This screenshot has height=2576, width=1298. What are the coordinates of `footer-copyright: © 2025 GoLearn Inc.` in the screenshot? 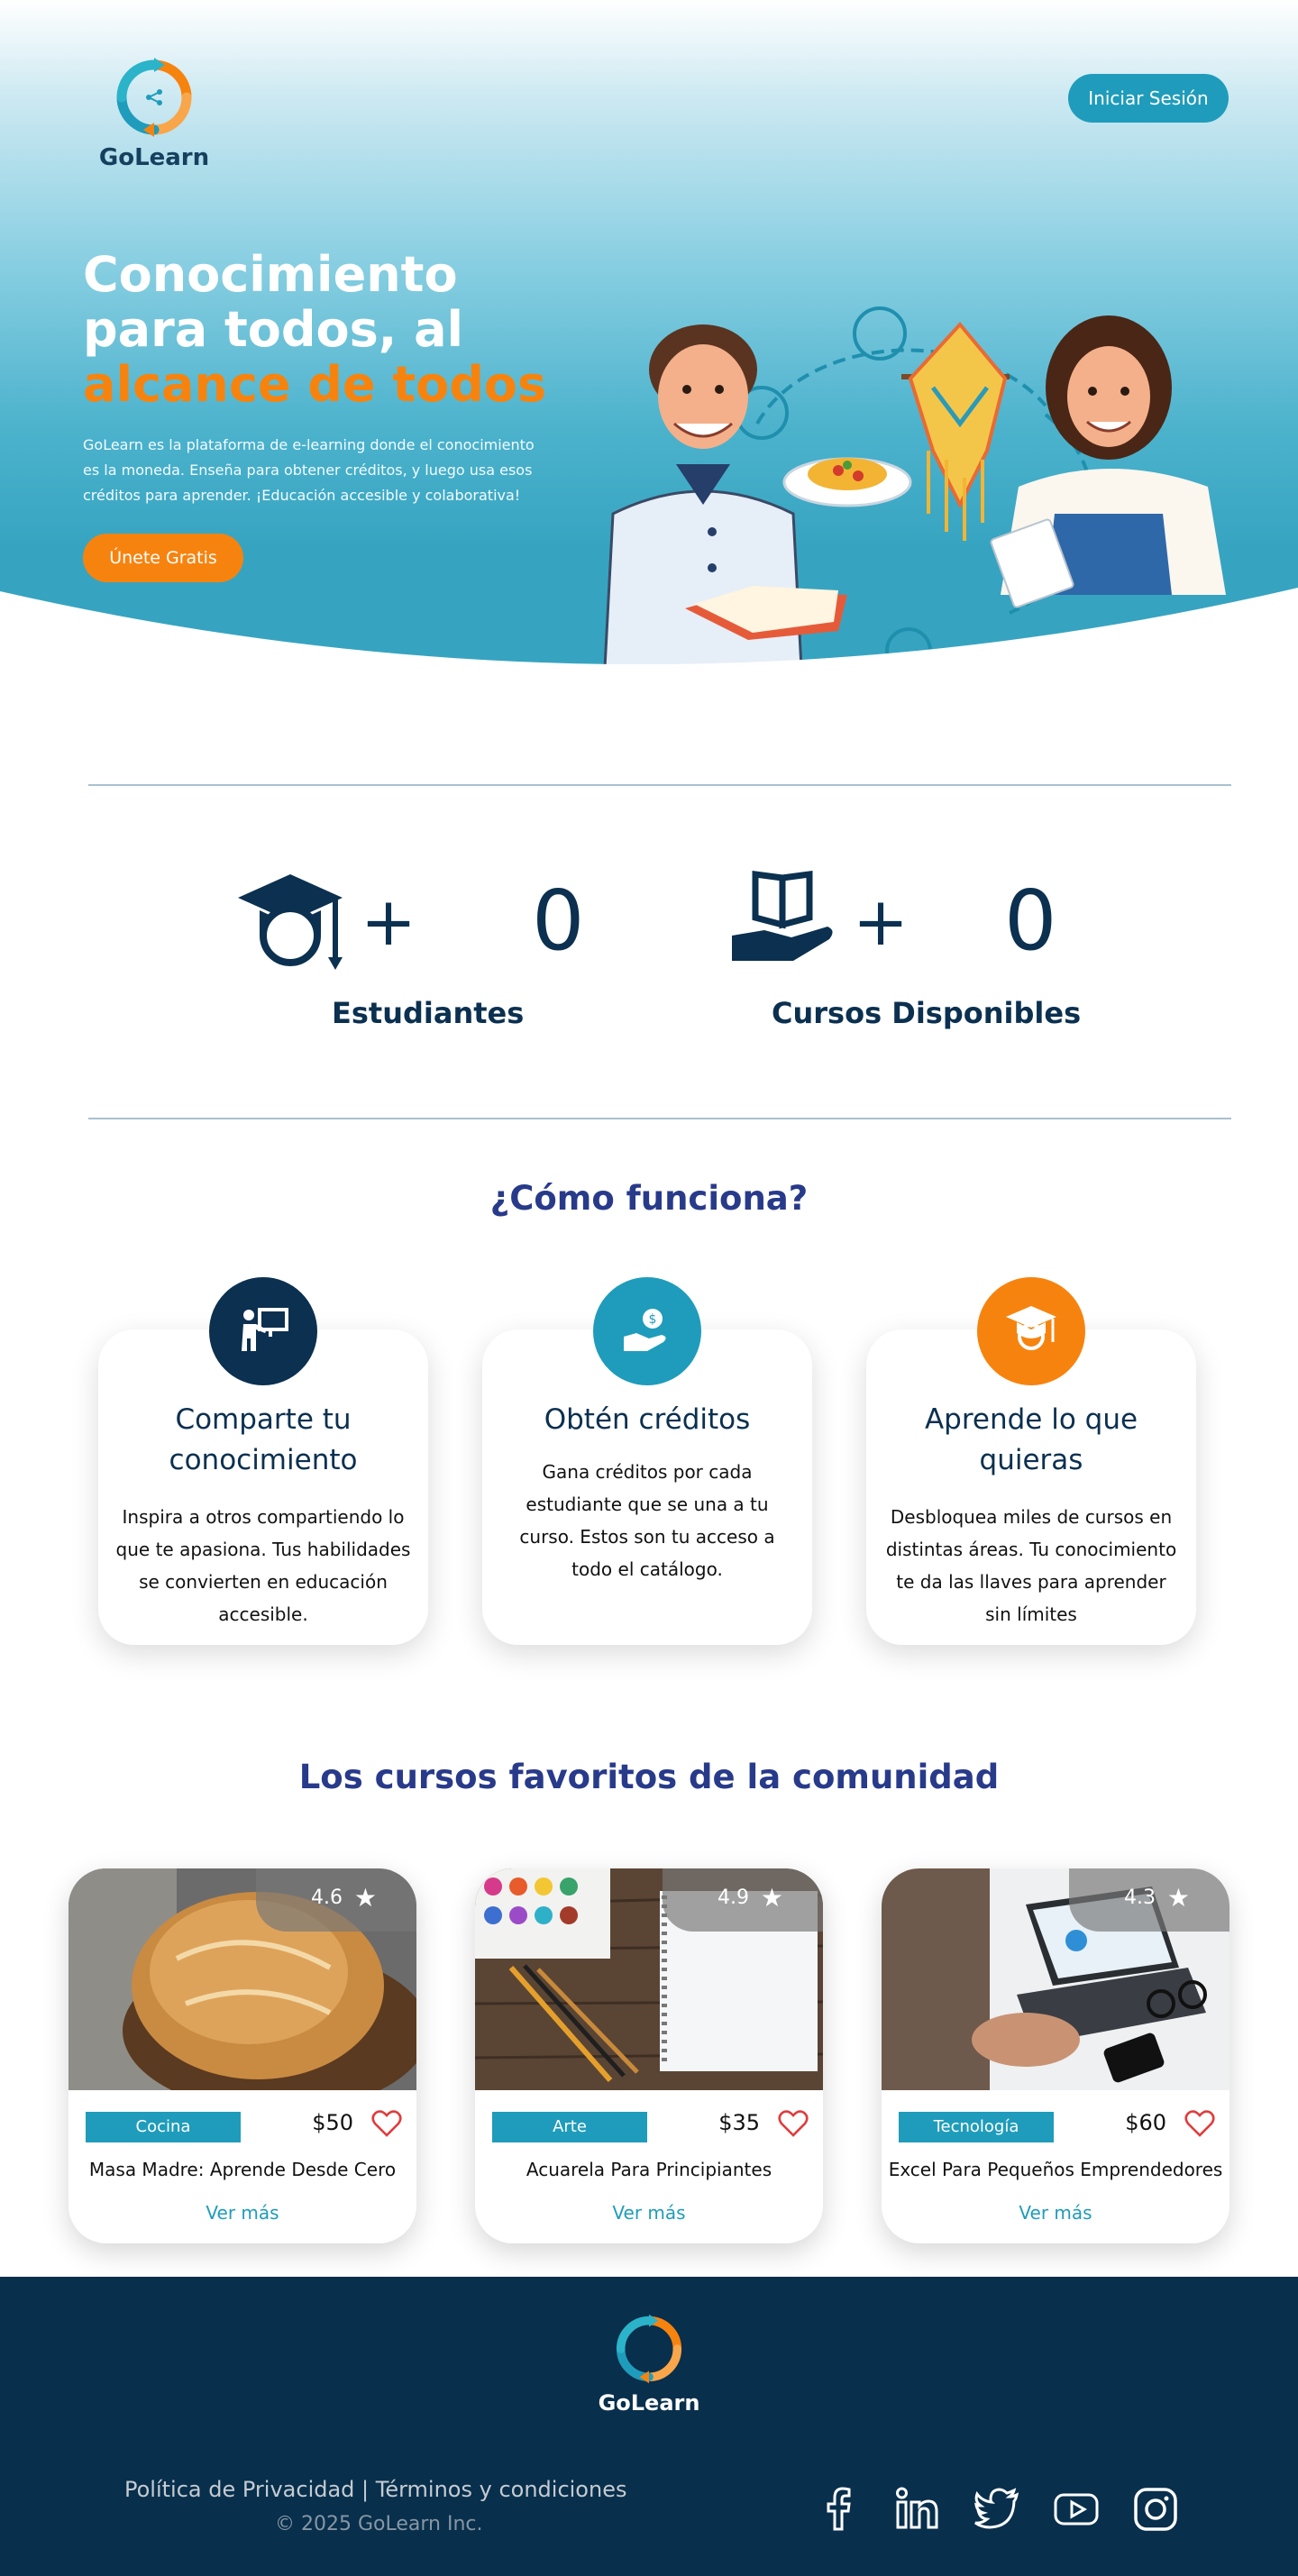 It's located at (379, 2524).